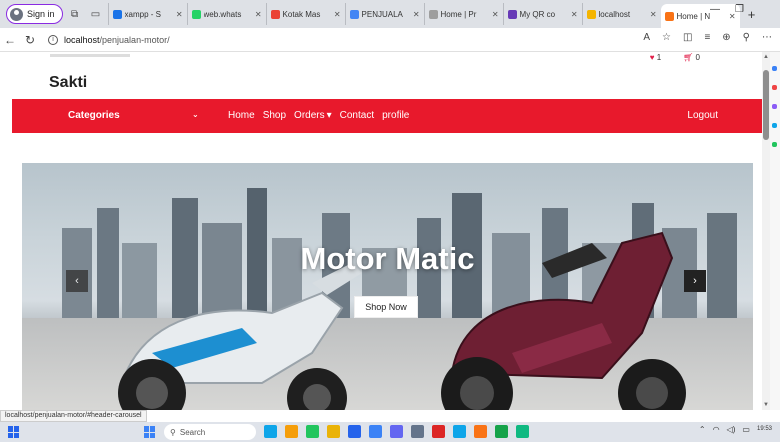  What do you see at coordinates (746, 37) in the screenshot?
I see `extensions-icon: ⚲` at bounding box center [746, 37].